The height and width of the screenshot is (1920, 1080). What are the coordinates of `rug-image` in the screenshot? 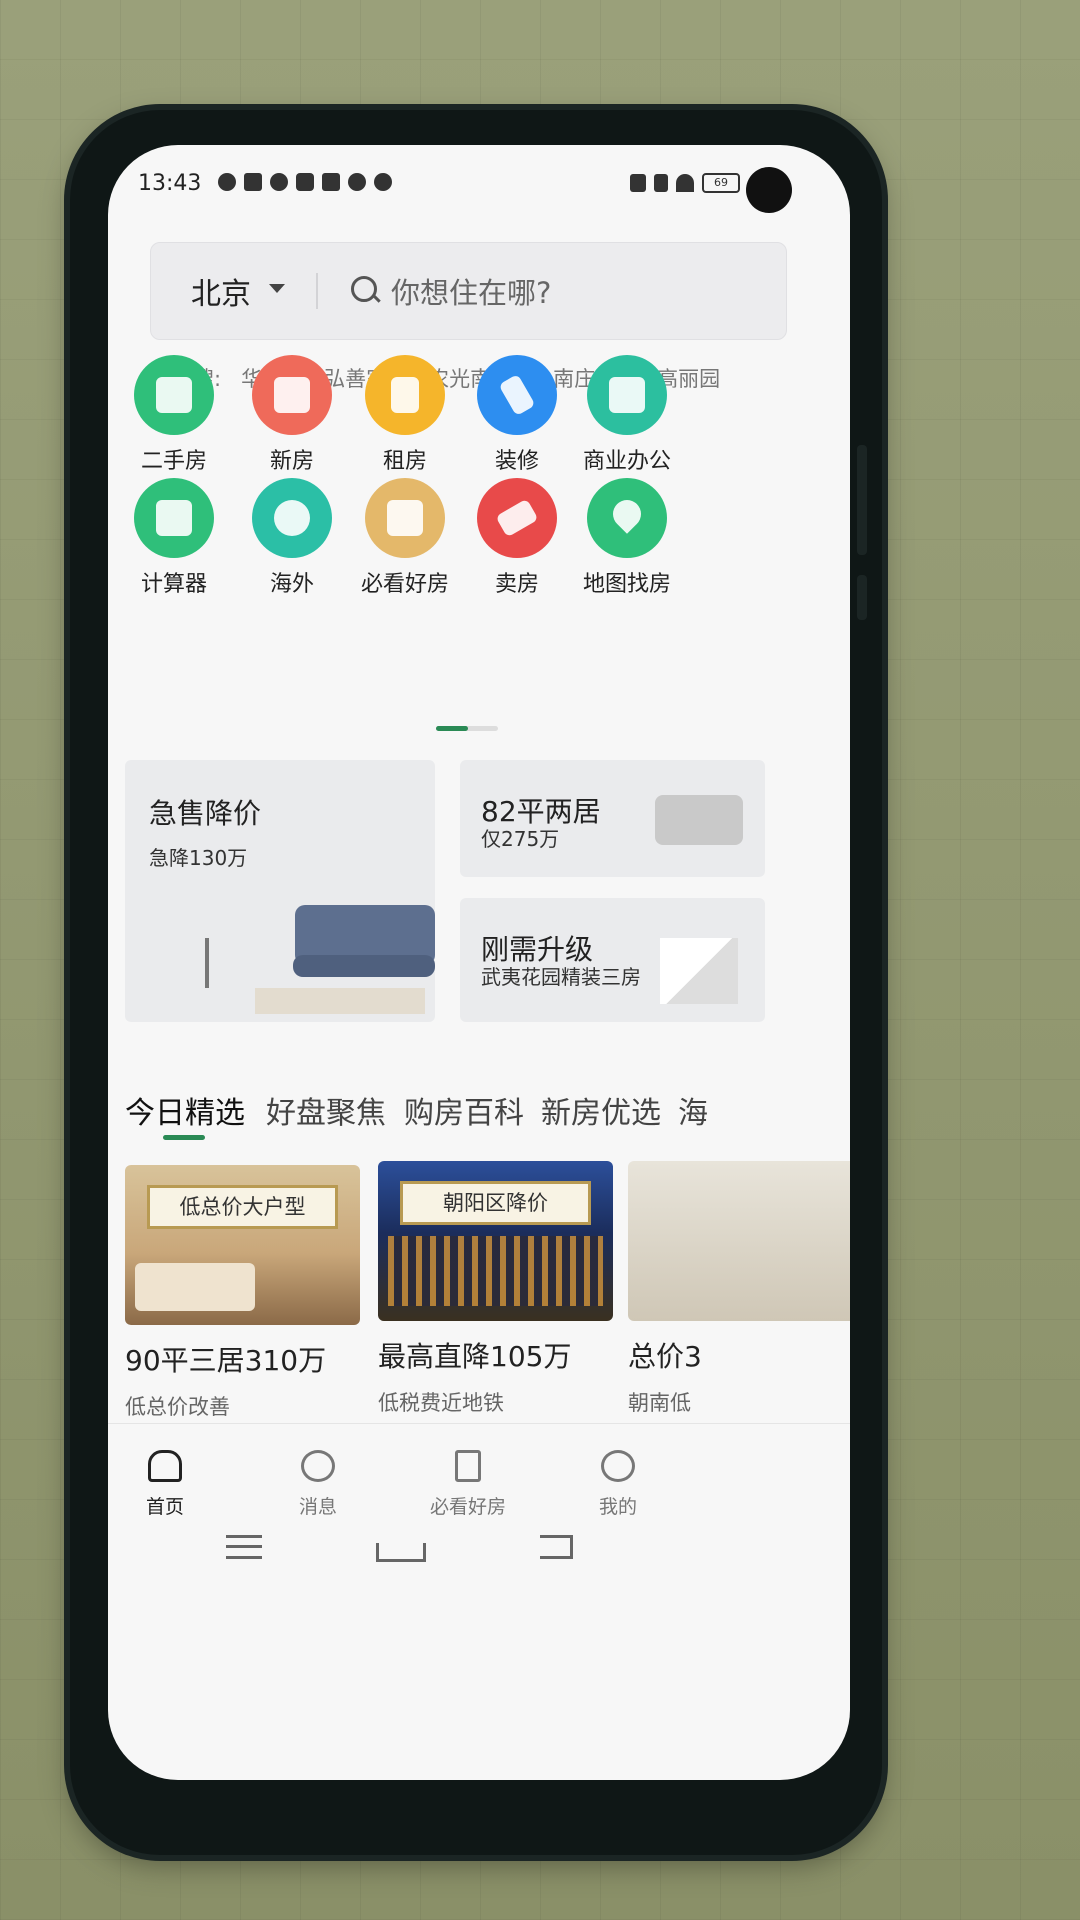 It's located at (340, 1001).